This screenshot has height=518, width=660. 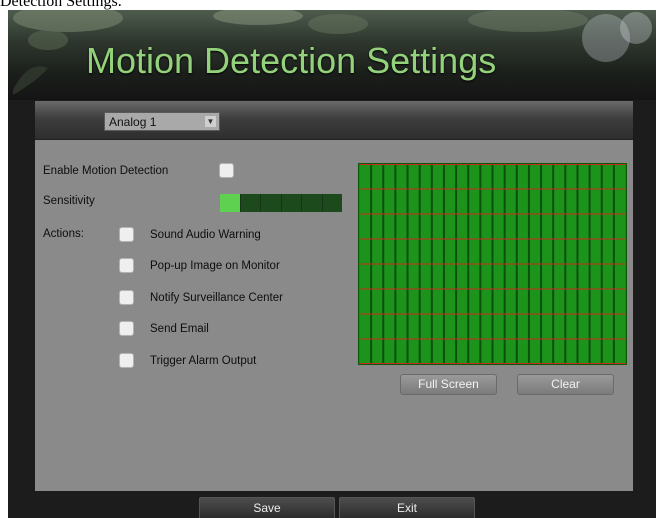 What do you see at coordinates (126, 360) in the screenshot?
I see `trigger-alarm-checkbox` at bounding box center [126, 360].